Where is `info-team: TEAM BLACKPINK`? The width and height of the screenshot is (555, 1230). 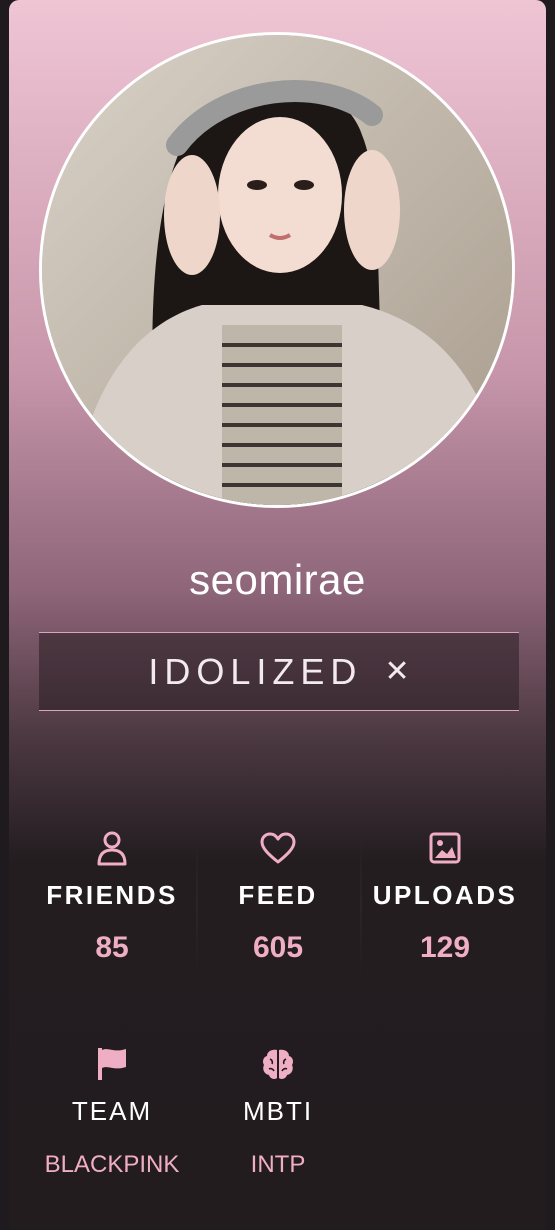
info-team: TEAM BLACKPINK is located at coordinates (112, 1111).